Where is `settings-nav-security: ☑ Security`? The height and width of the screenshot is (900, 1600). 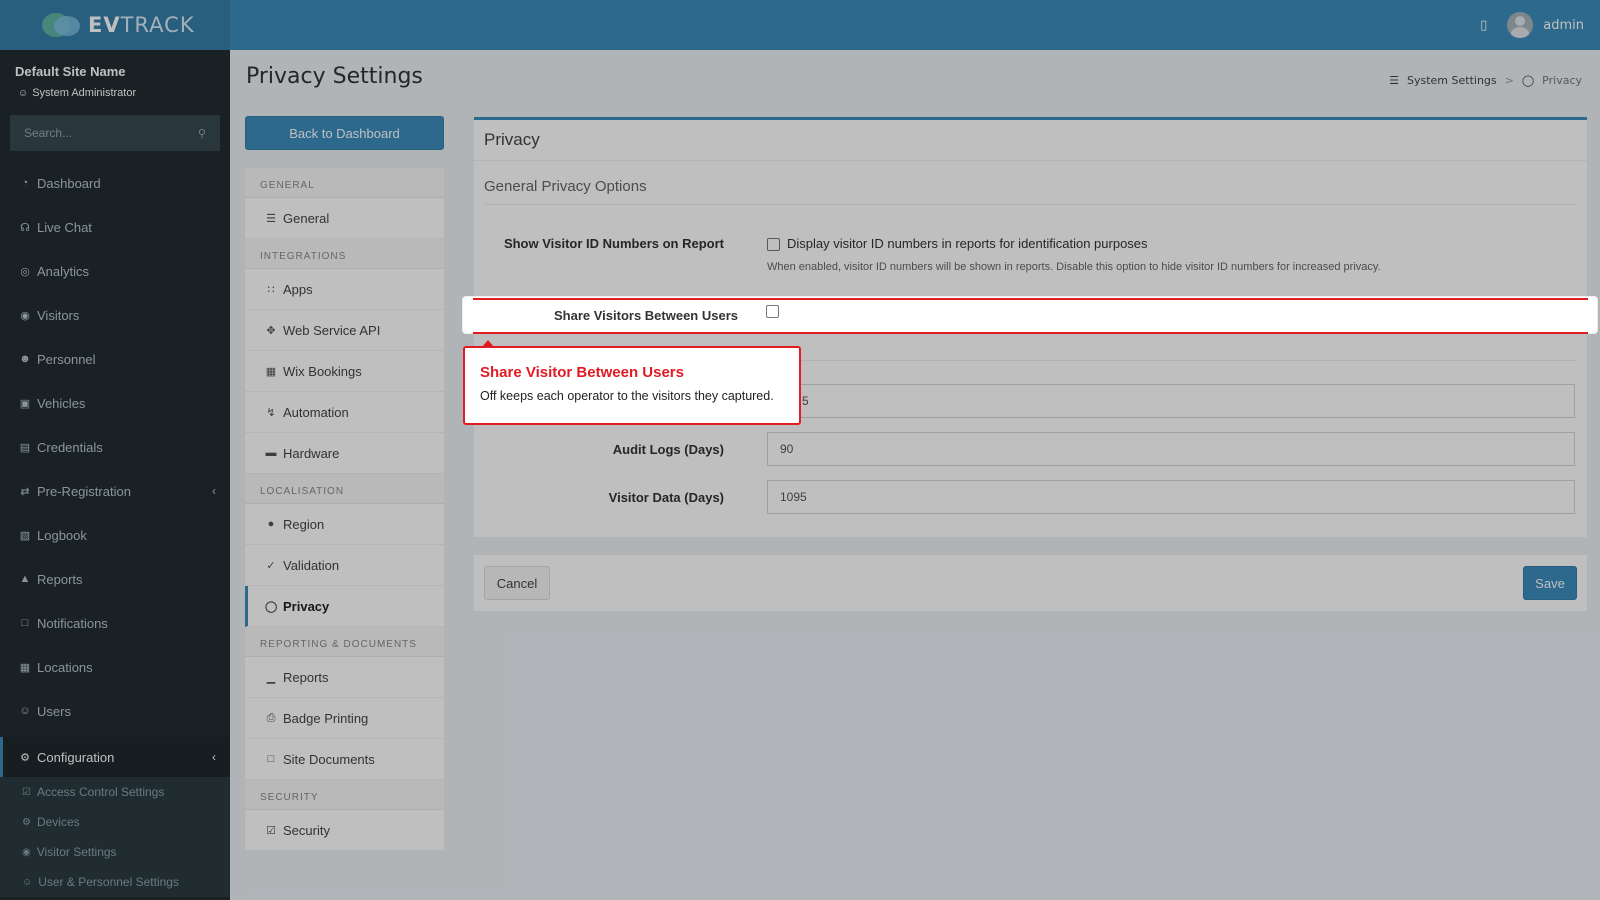
settings-nav-security: ☑ Security is located at coordinates (344, 830).